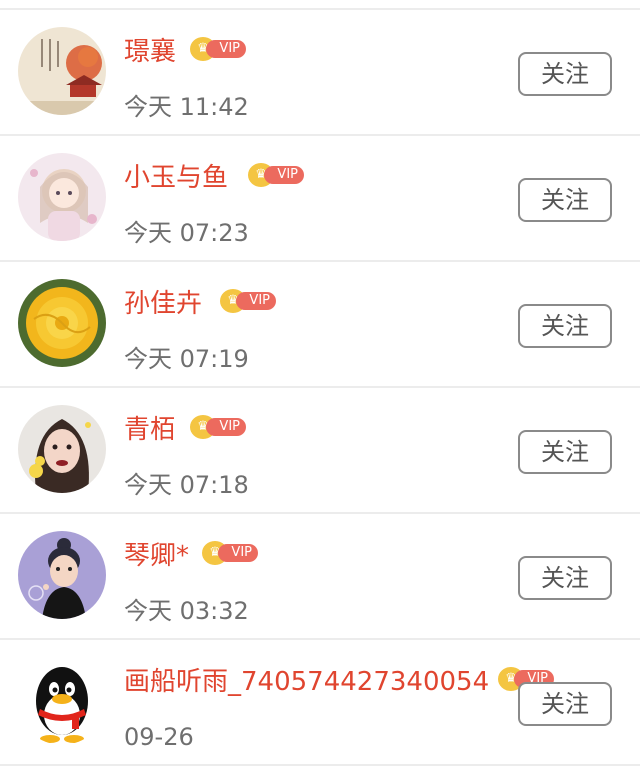 This screenshot has width=640, height=768. I want to click on user-name: 琴卿*, so click(156, 556).